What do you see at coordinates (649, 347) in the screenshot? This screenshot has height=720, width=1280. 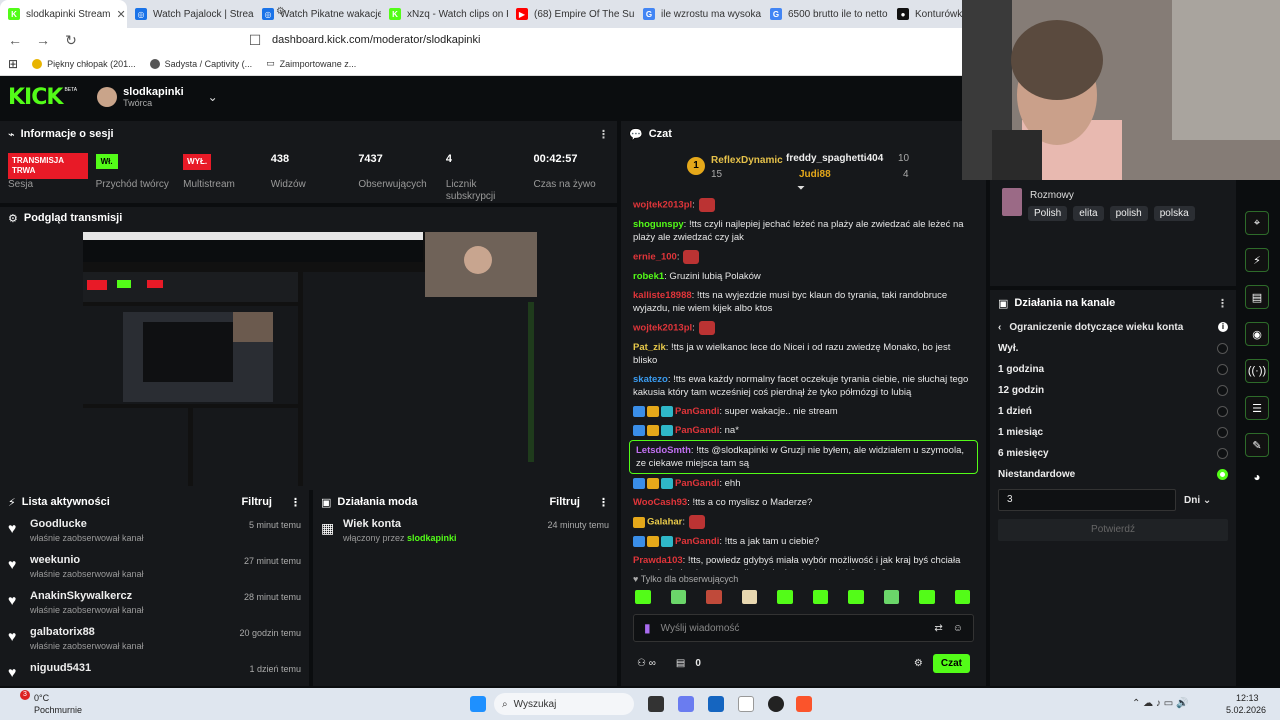 I see `chat-username: Pat_zik` at bounding box center [649, 347].